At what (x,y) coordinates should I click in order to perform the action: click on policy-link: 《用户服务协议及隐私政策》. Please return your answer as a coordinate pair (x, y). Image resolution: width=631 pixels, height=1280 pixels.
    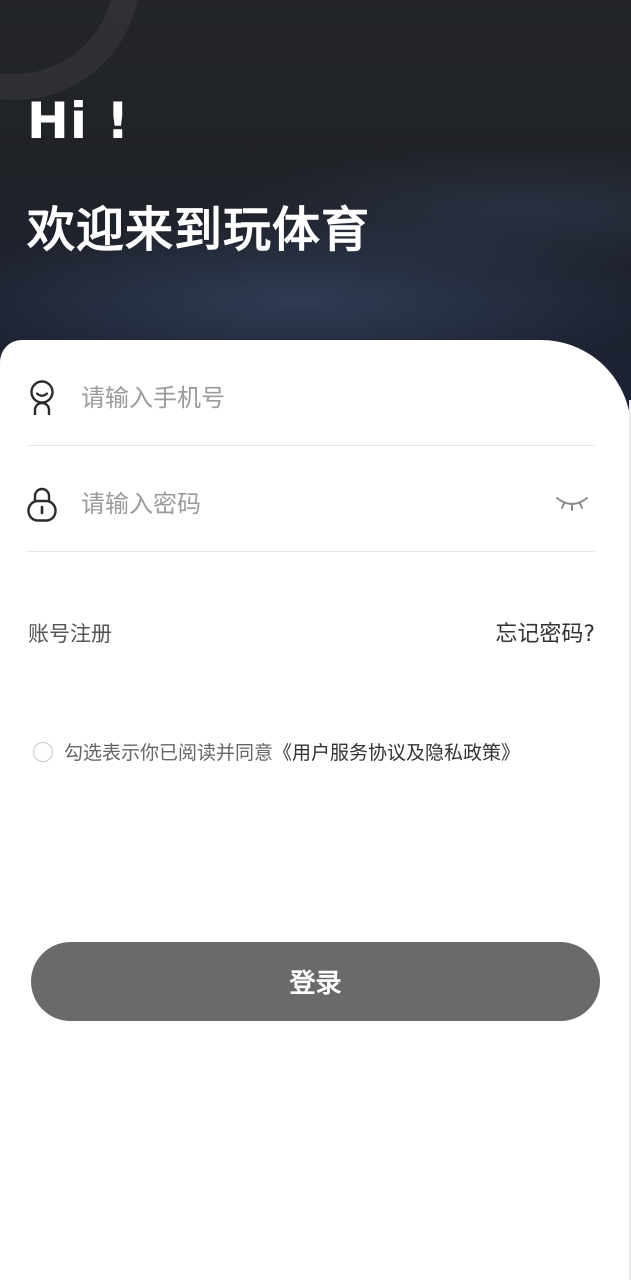
    Looking at the image, I should click on (396, 751).